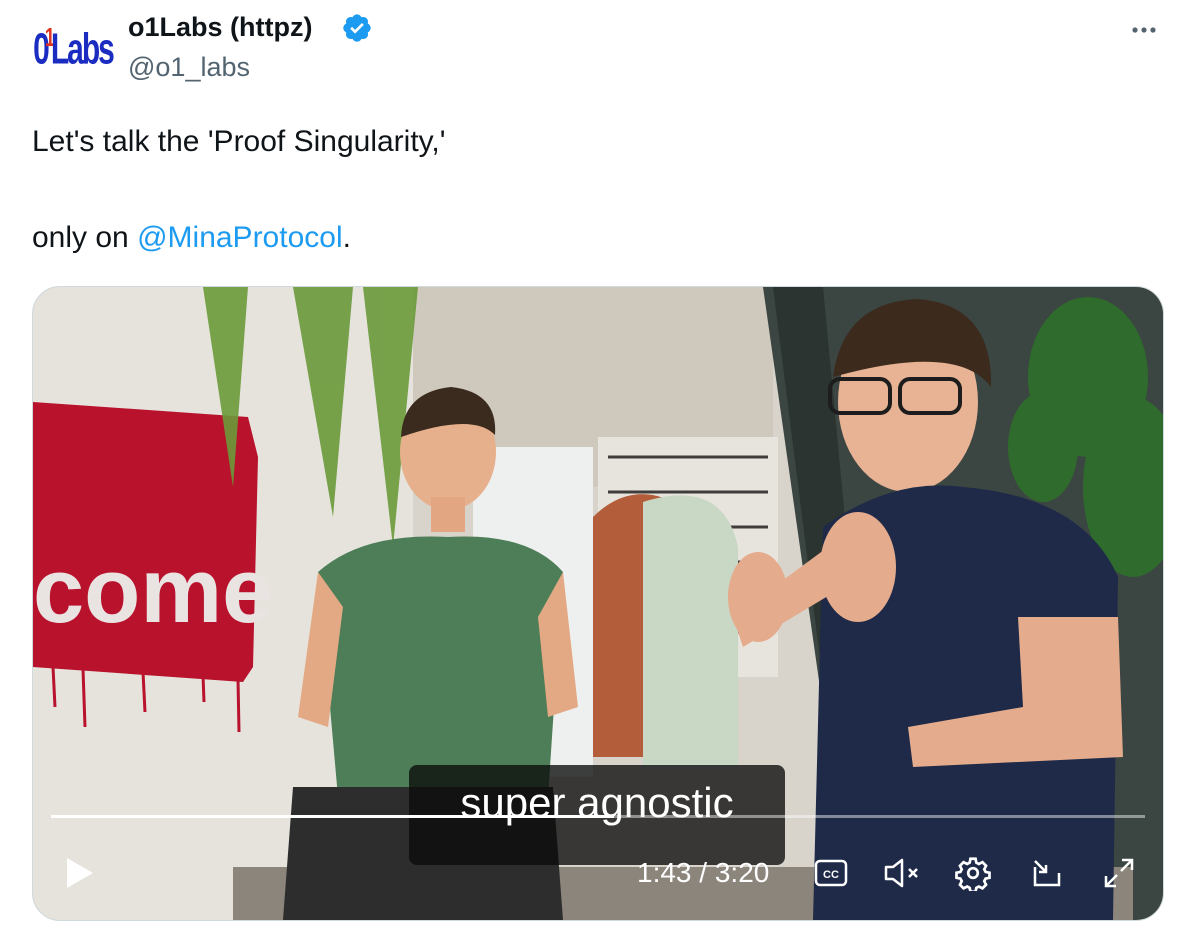 The width and height of the screenshot is (1190, 938). What do you see at coordinates (189, 67) in the screenshot?
I see `user-handle: @o1_labs` at bounding box center [189, 67].